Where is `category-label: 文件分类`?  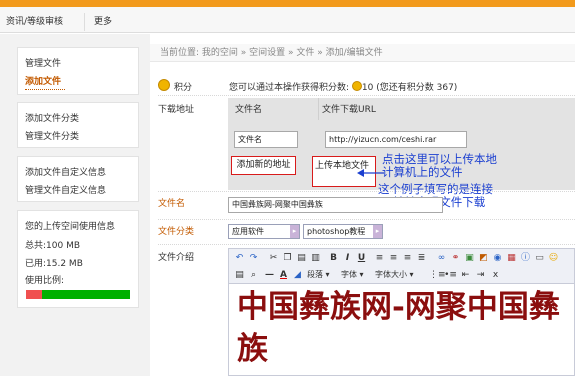
category-label: 文件分类 is located at coordinates (176, 232).